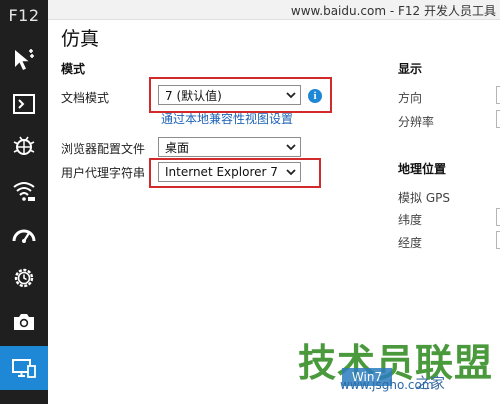 This screenshot has height=404, width=500. What do you see at coordinates (422, 169) in the screenshot?
I see `section-heading-geolocation: 地理位置` at bounding box center [422, 169].